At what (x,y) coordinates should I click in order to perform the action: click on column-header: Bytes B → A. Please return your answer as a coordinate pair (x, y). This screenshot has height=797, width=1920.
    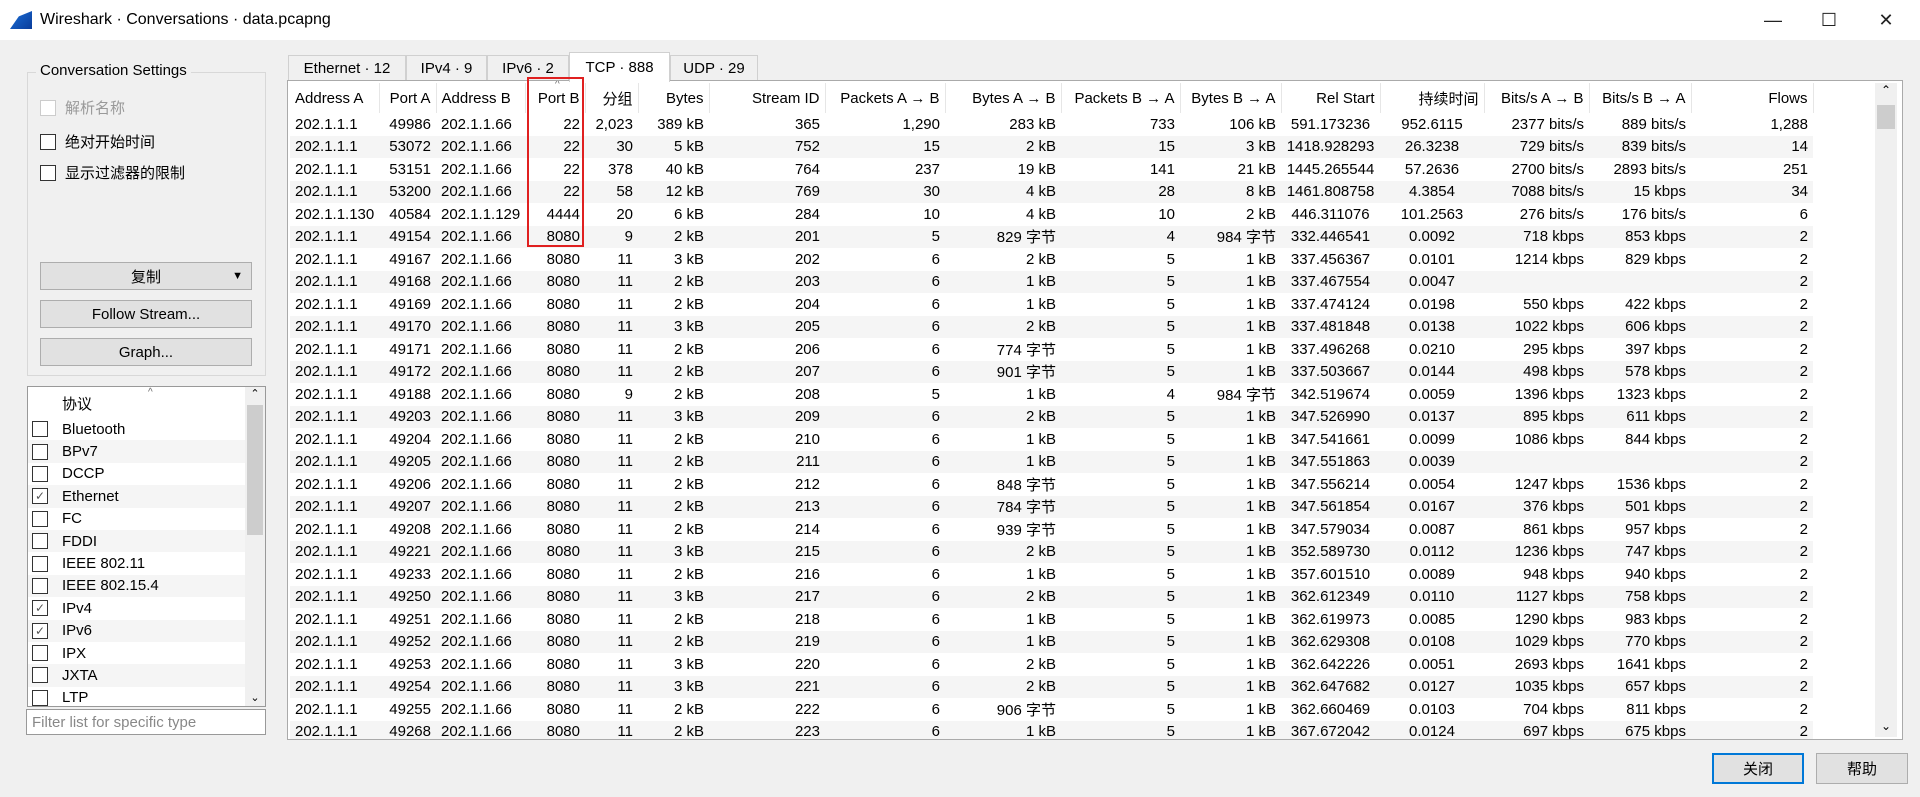
    Looking at the image, I should click on (1231, 98).